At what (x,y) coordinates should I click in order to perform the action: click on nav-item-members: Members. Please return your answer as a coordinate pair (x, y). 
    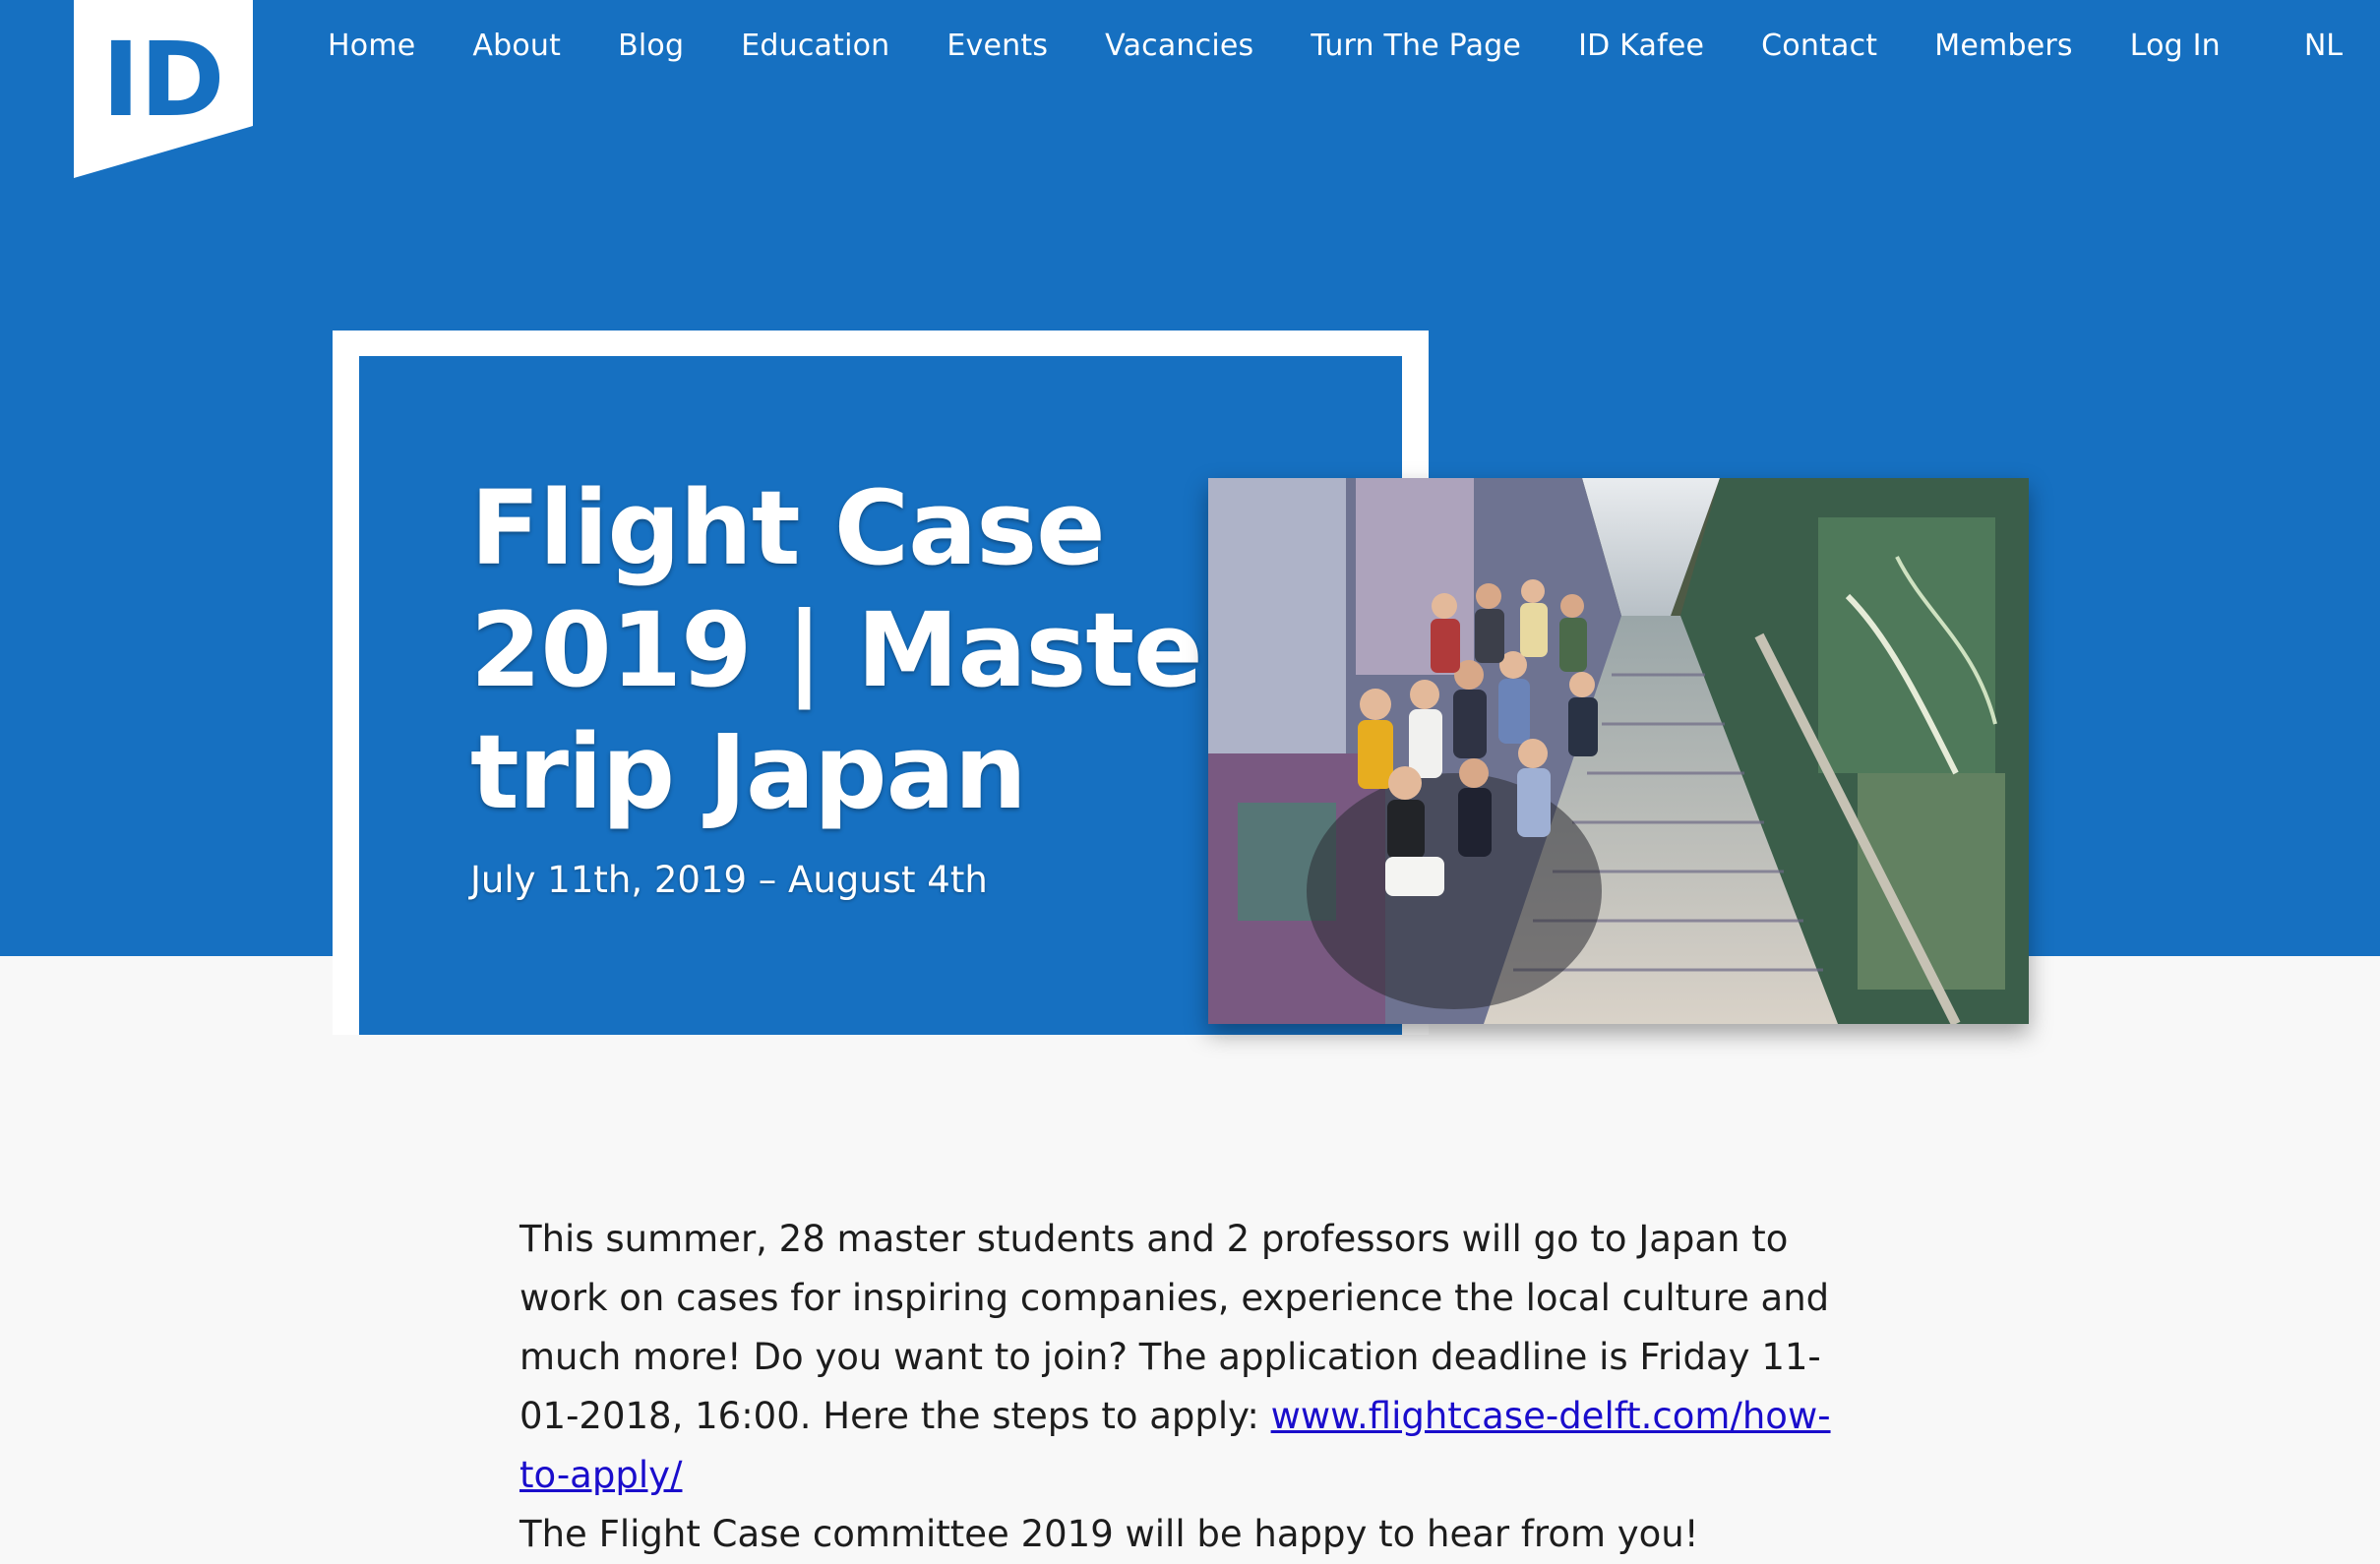
    Looking at the image, I should click on (2003, 46).